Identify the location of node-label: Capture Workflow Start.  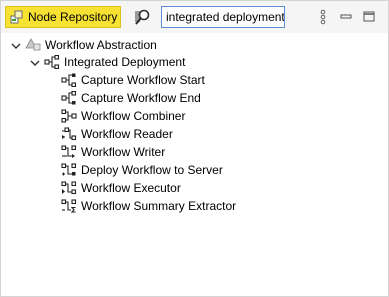
(143, 80).